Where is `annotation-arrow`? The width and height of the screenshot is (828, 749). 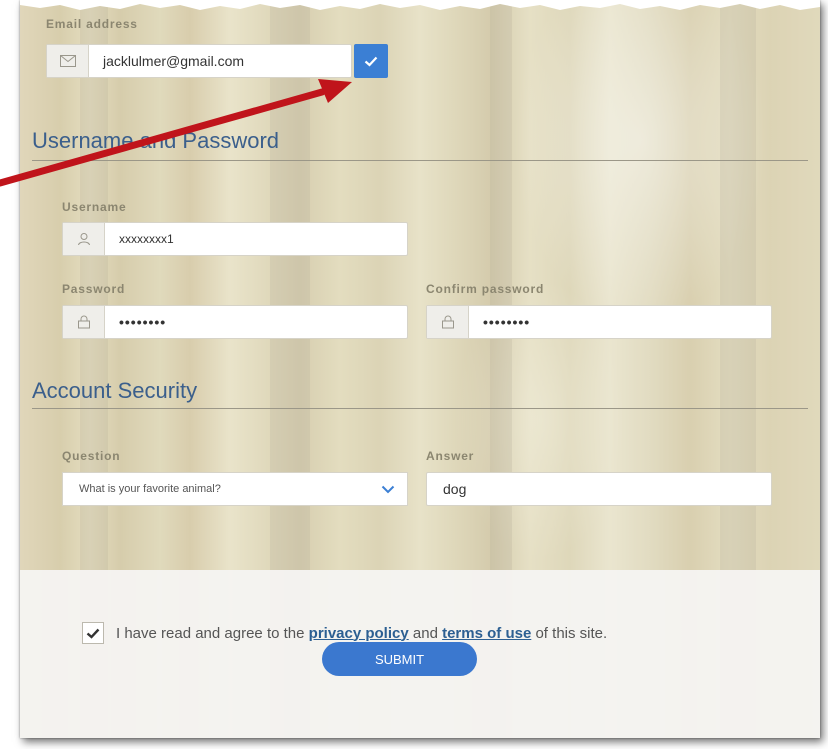
annotation-arrow is located at coordinates (176, 133).